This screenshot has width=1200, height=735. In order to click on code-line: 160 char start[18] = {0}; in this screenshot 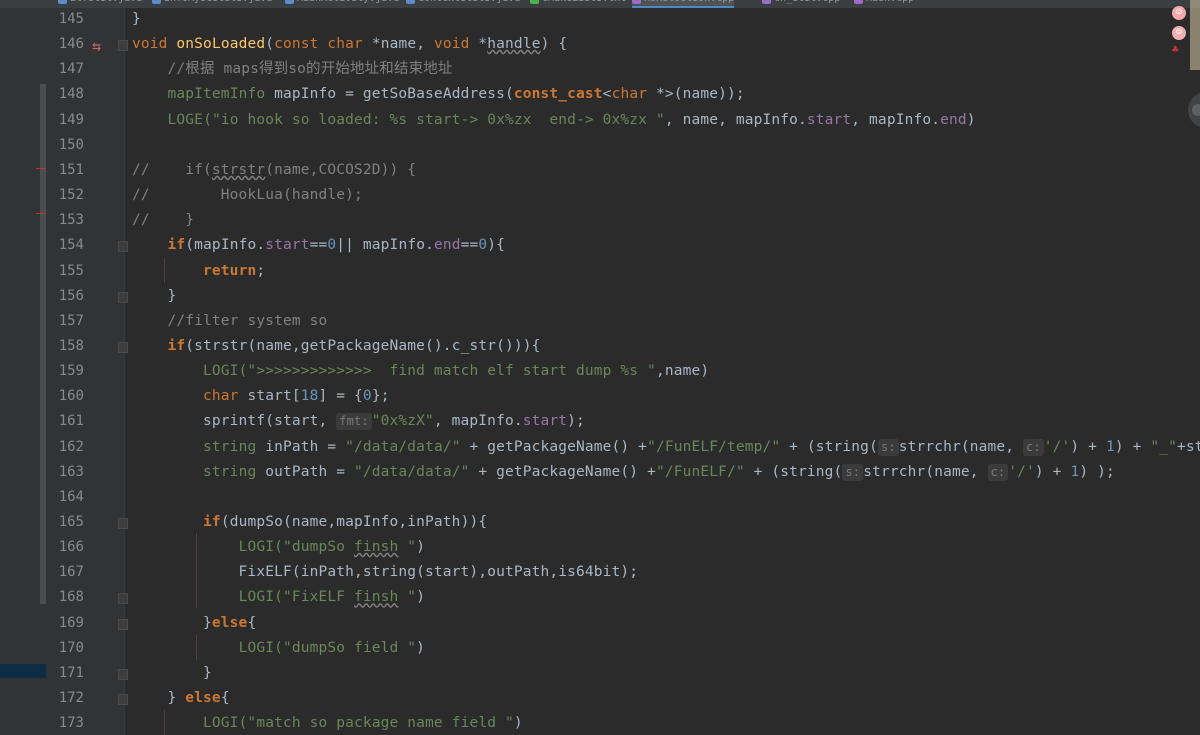, I will do `click(600, 396)`.